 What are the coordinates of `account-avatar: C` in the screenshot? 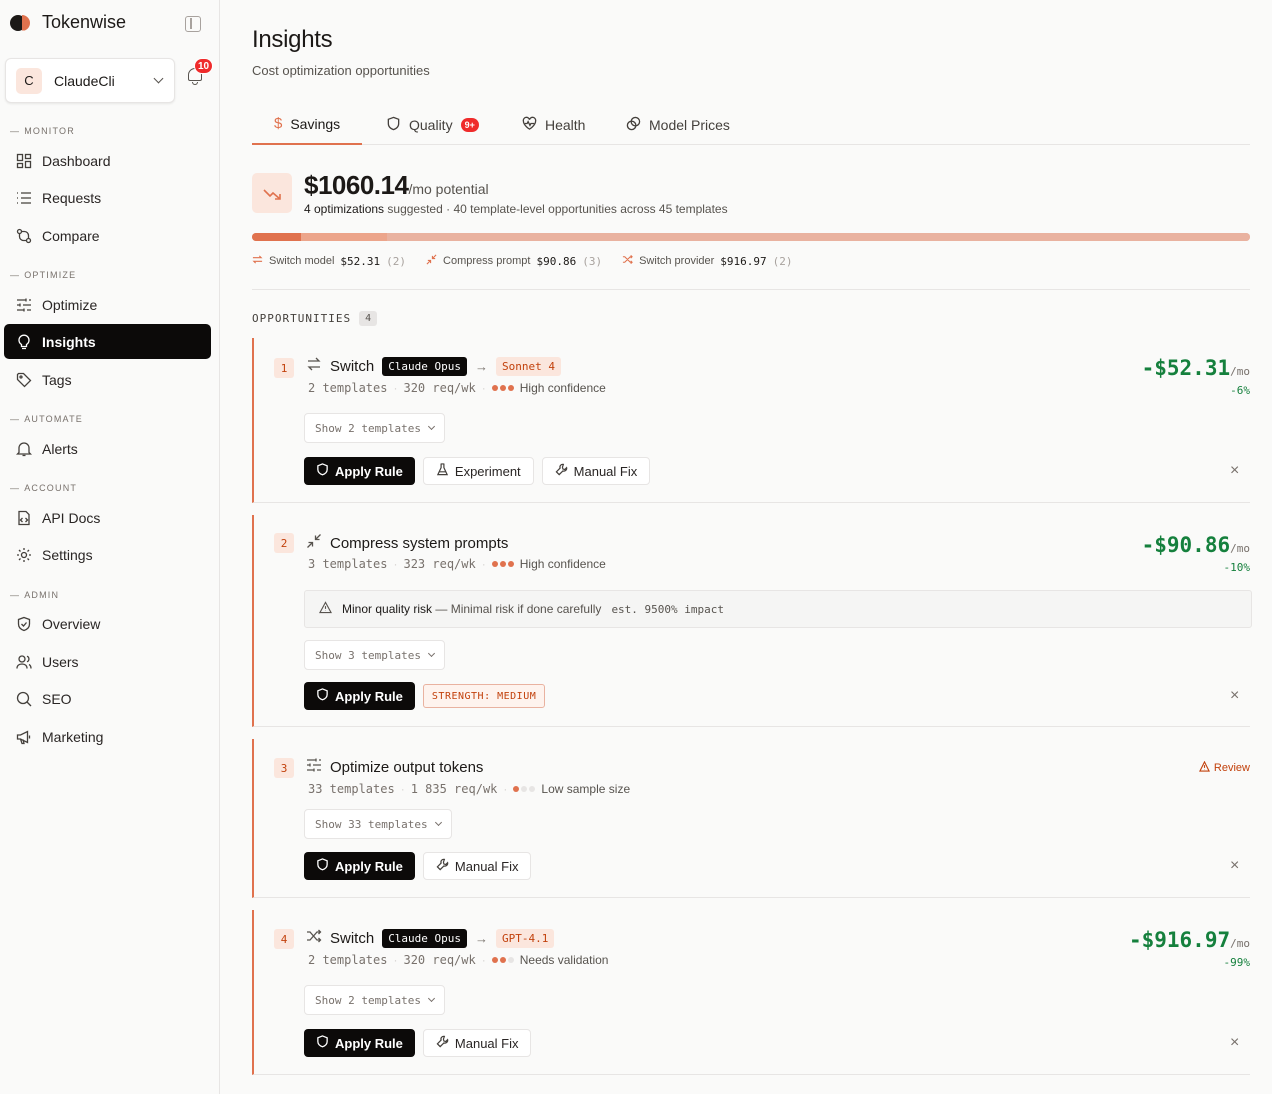 It's located at (29, 80).